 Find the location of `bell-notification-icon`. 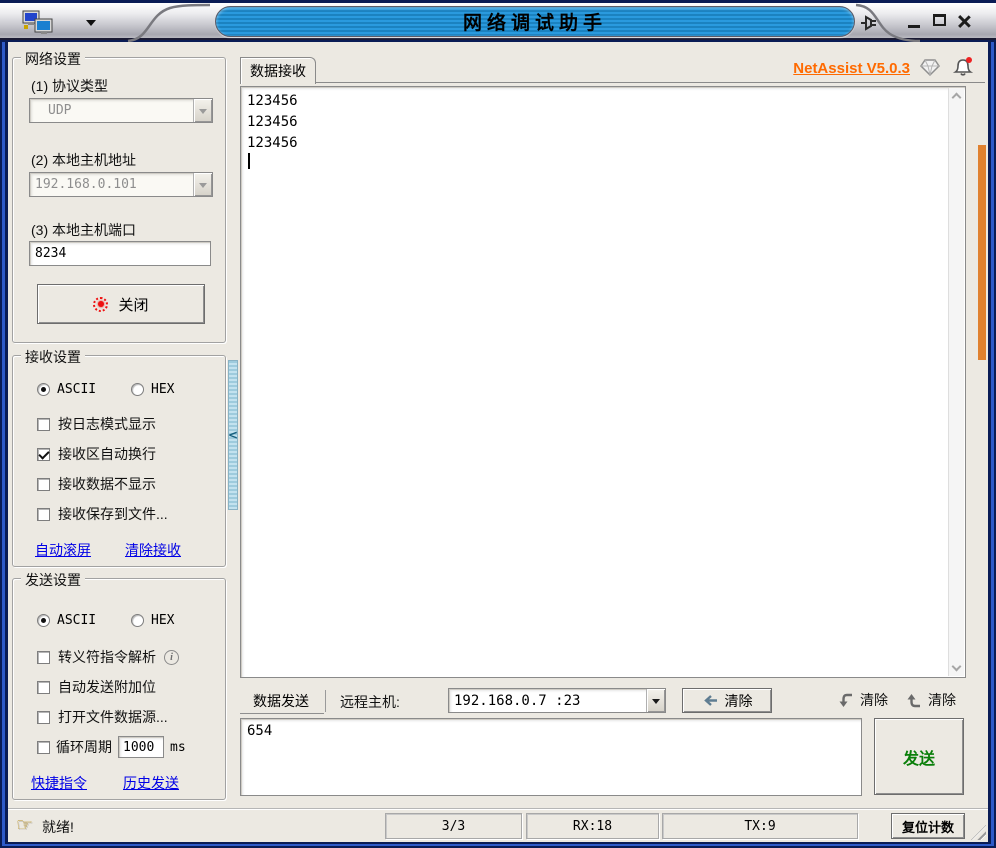

bell-notification-icon is located at coordinates (964, 69).